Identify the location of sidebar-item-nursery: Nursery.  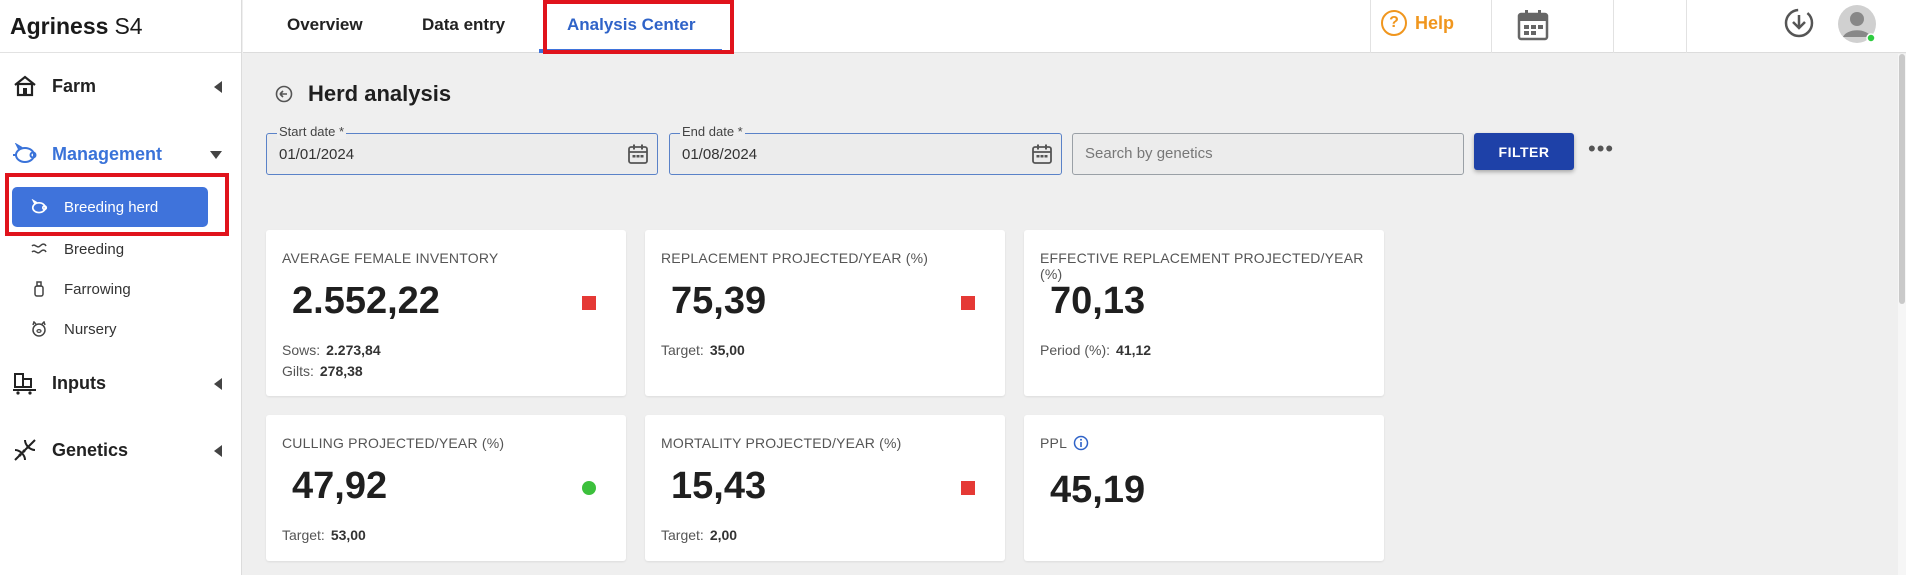
(73, 329).